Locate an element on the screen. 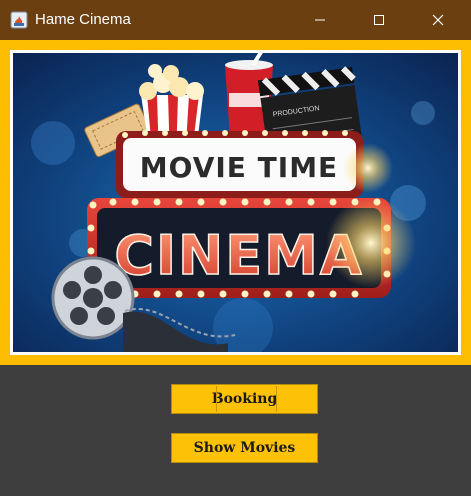 This screenshot has width=471, height=496. title-bar: Hame Cinema is located at coordinates (235, 20).